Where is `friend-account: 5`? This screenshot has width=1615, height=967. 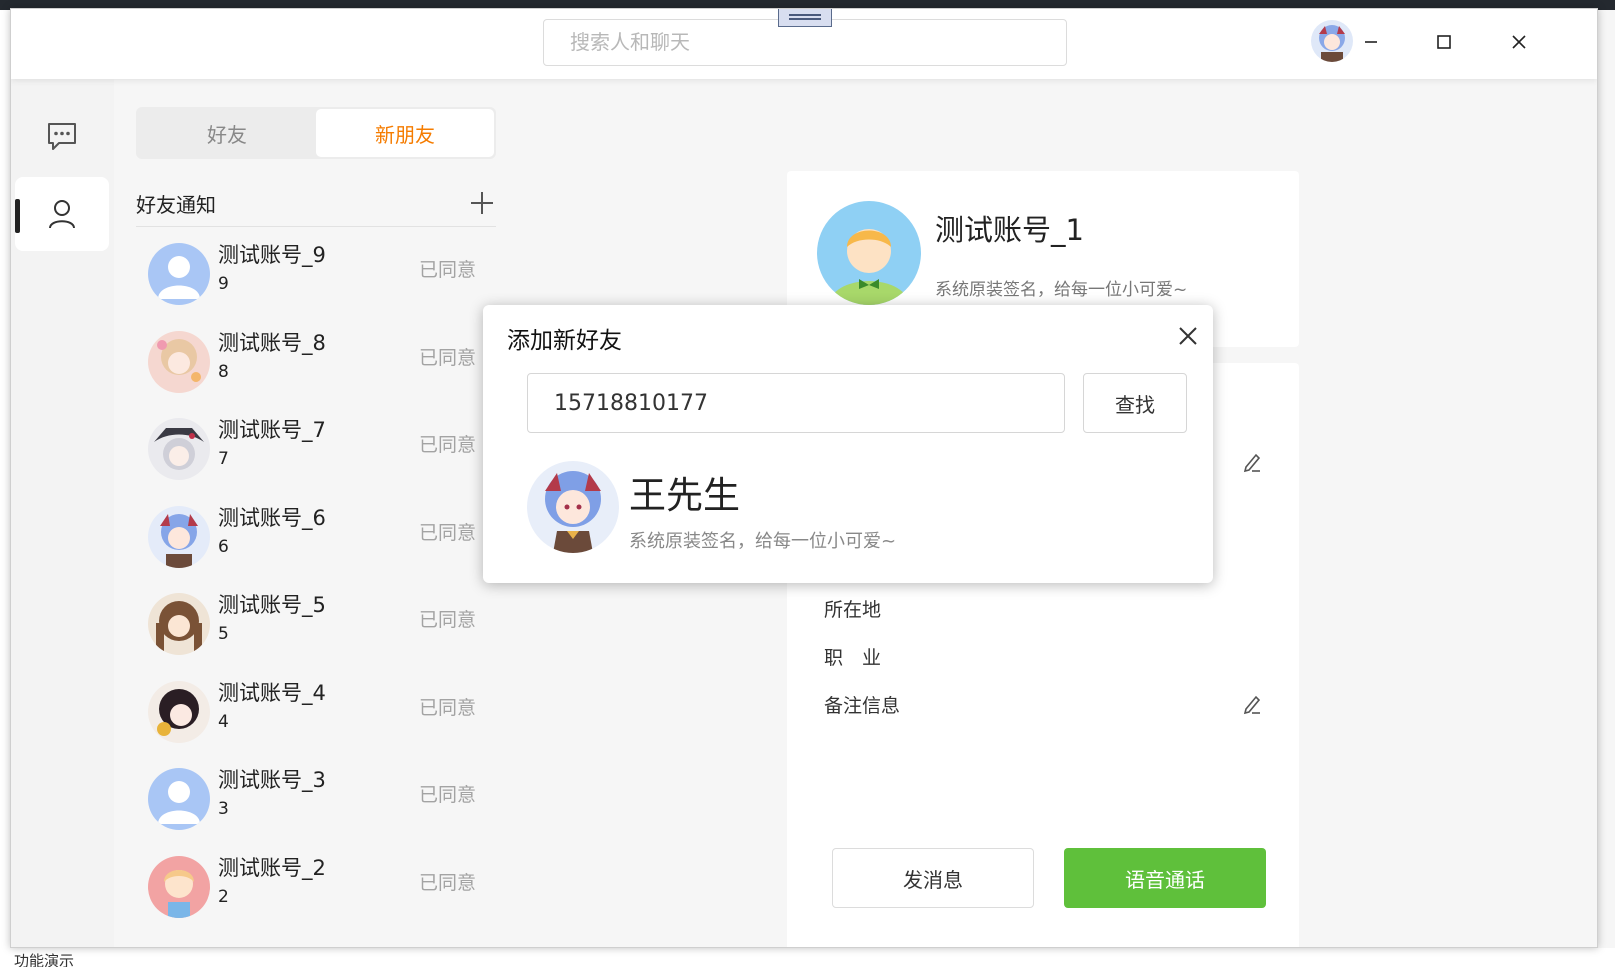 friend-account: 5 is located at coordinates (223, 634).